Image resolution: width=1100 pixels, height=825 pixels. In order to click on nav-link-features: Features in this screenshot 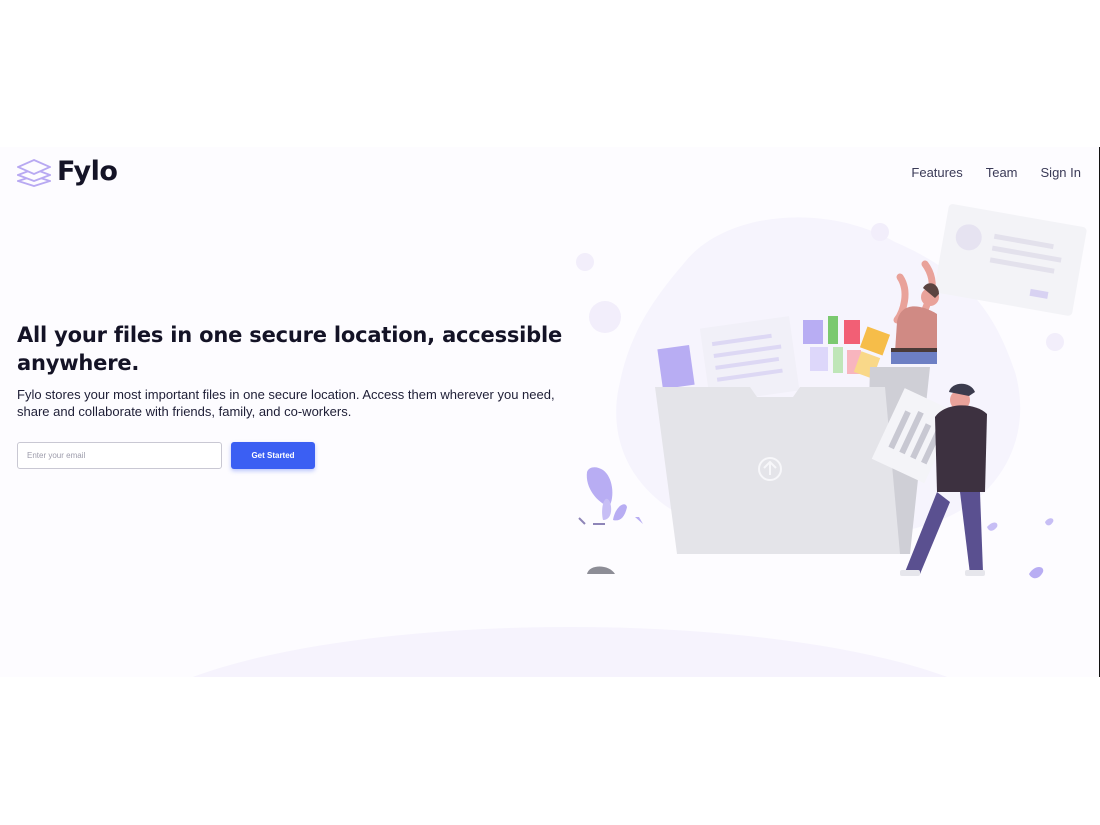, I will do `click(936, 172)`.